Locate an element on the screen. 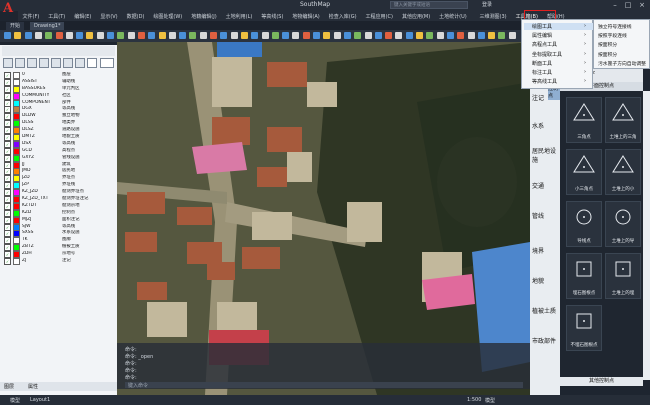  layer-search-input is located at coordinates (107, 63).